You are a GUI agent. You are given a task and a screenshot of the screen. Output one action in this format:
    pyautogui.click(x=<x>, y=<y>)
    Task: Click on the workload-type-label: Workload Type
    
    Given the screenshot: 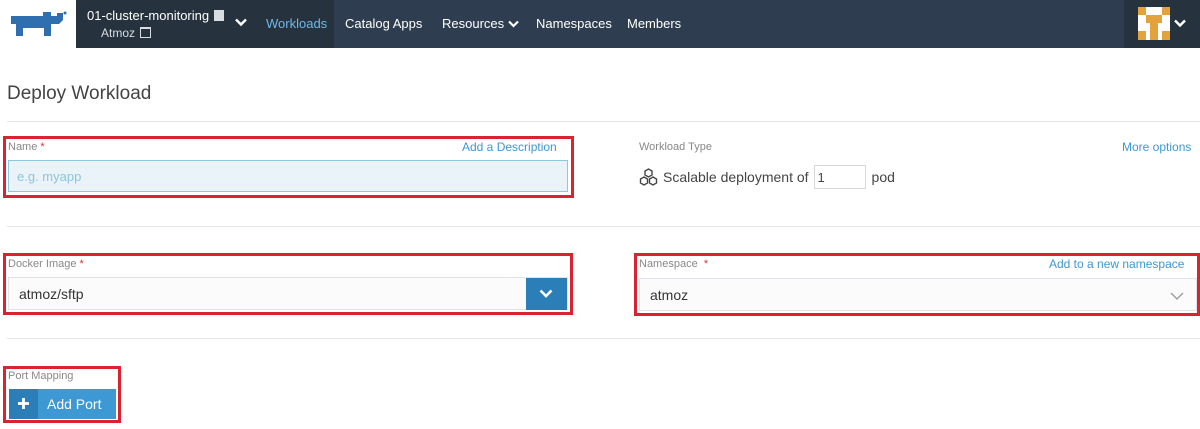 What is the action you would take?
    pyautogui.click(x=675, y=147)
    